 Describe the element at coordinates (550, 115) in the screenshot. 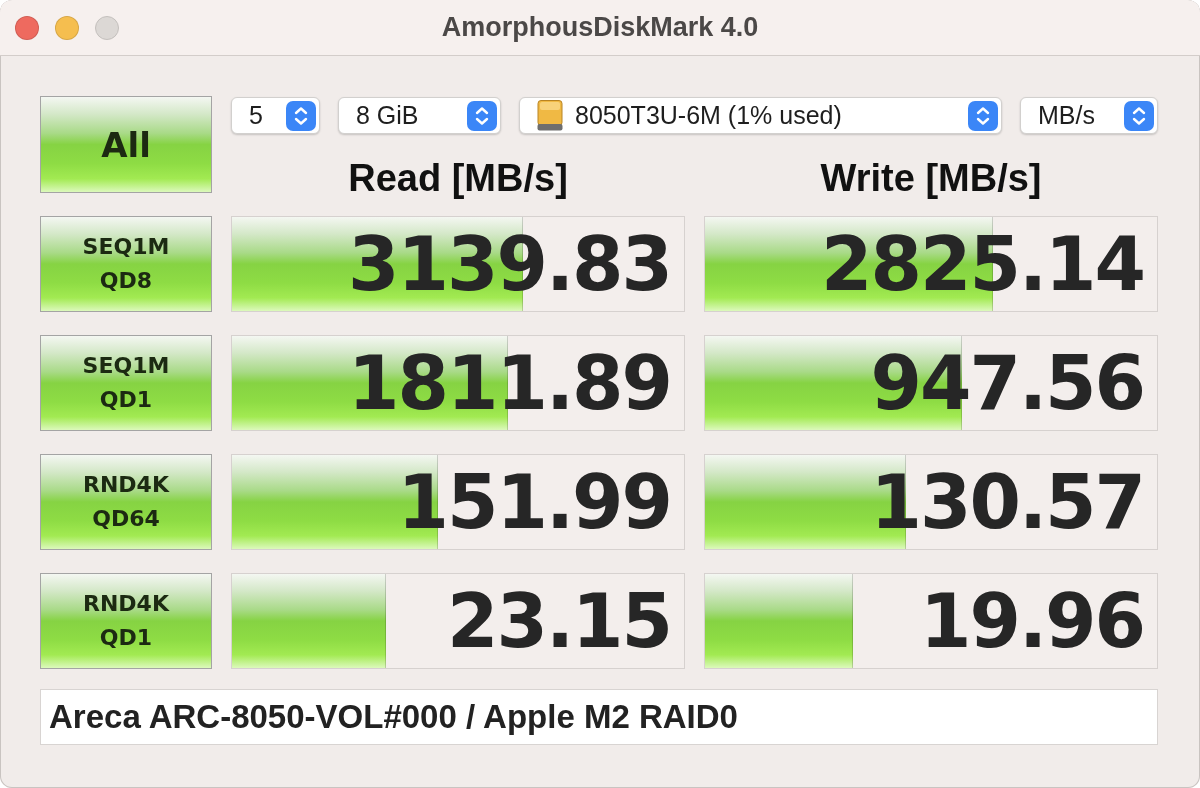

I see `drive-icon` at that location.